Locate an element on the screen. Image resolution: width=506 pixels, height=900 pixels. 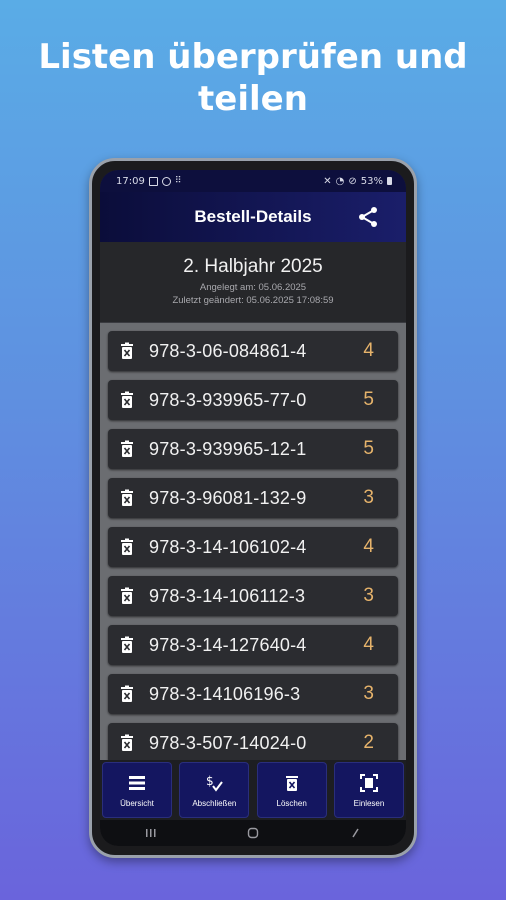
overview-button: Übersicht is located at coordinates (137, 790).